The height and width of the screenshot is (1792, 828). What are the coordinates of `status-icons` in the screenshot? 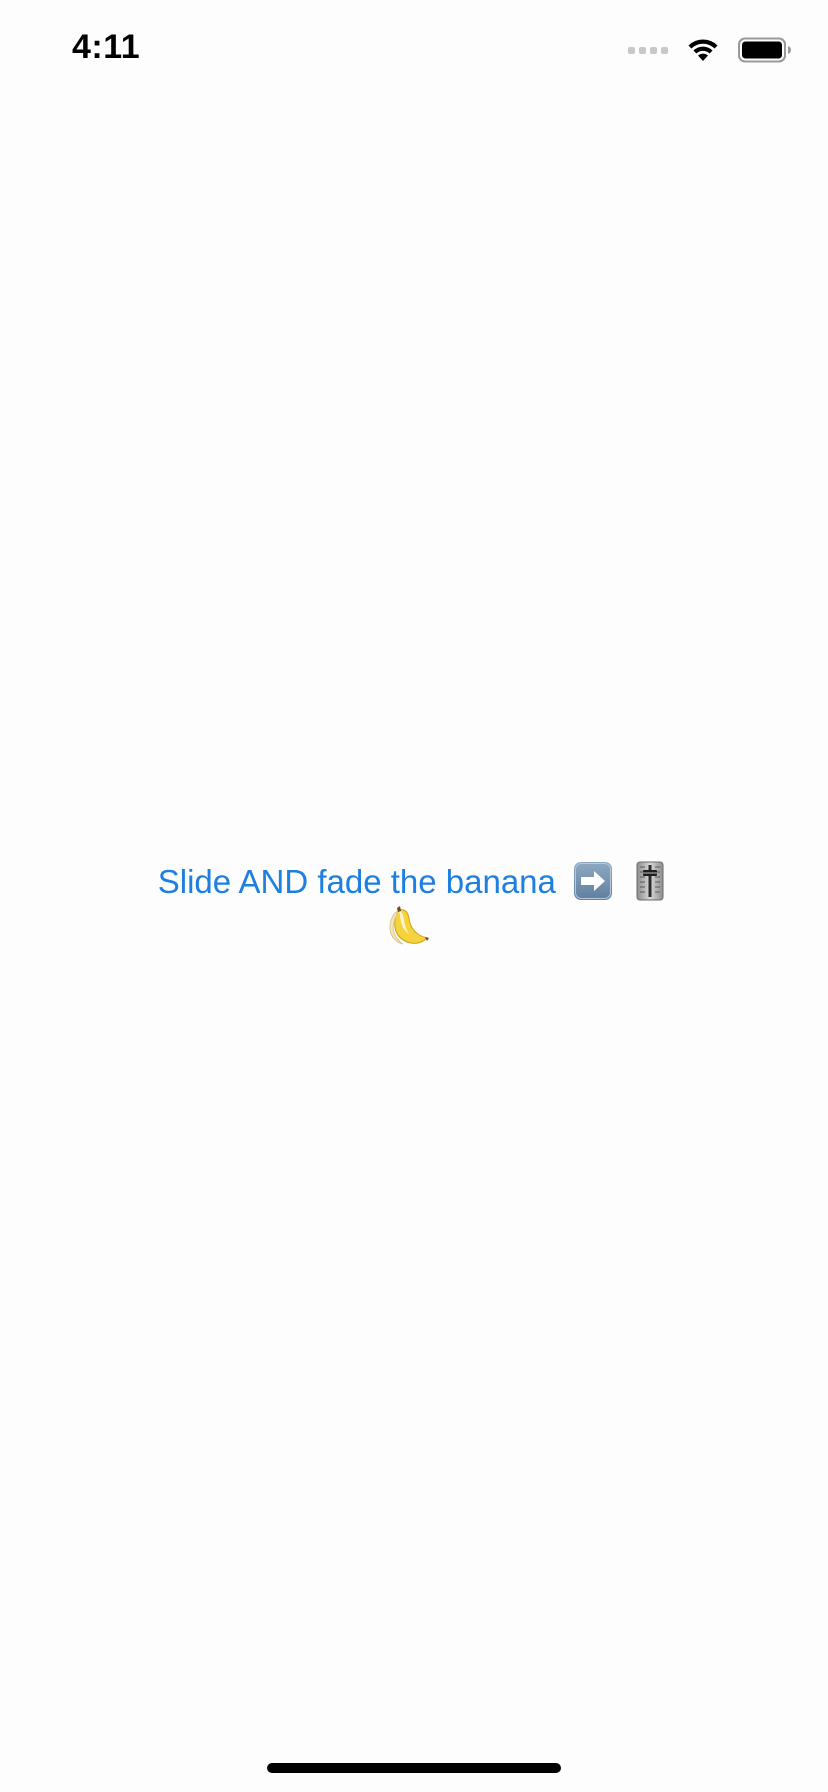 It's located at (710, 50).